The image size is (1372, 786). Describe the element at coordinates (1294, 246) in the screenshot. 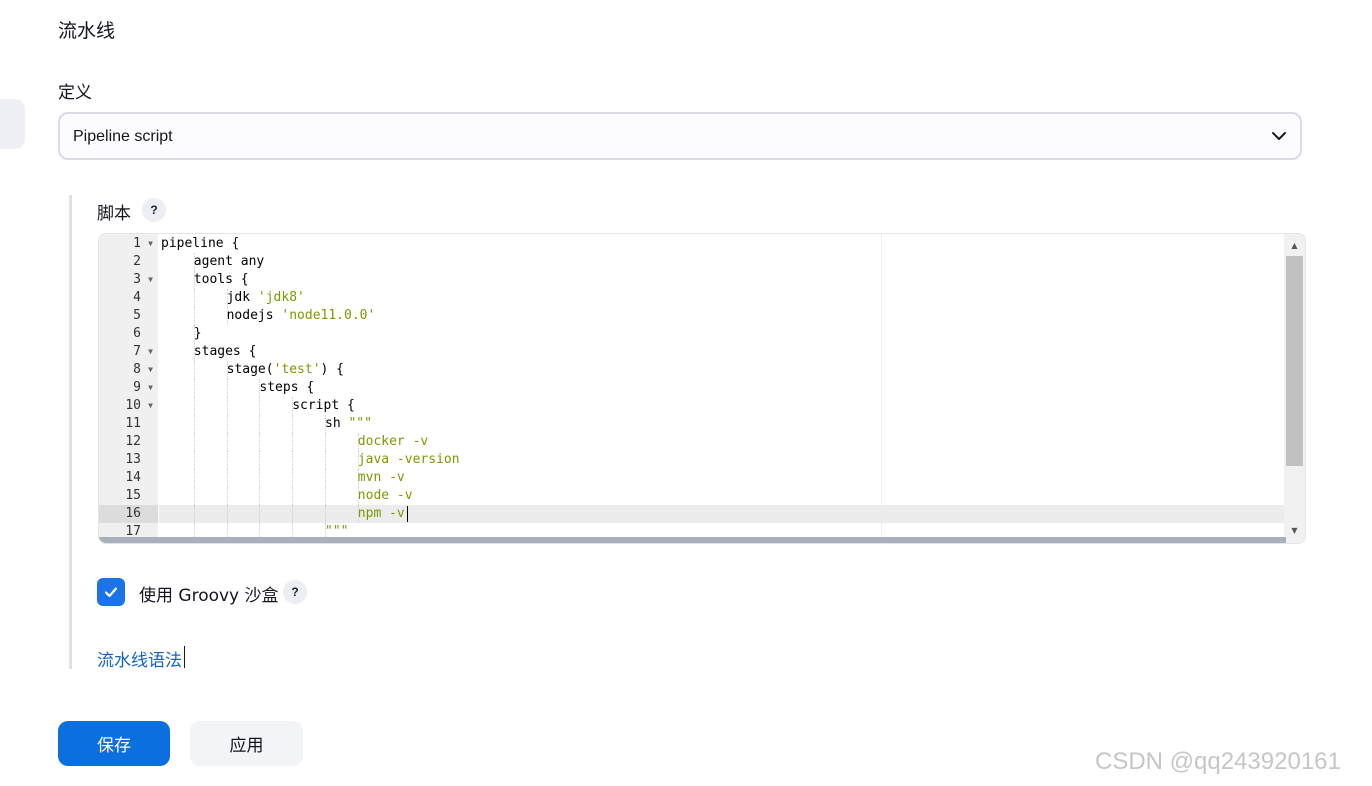

I see `scroll-up-icon: ▲` at that location.